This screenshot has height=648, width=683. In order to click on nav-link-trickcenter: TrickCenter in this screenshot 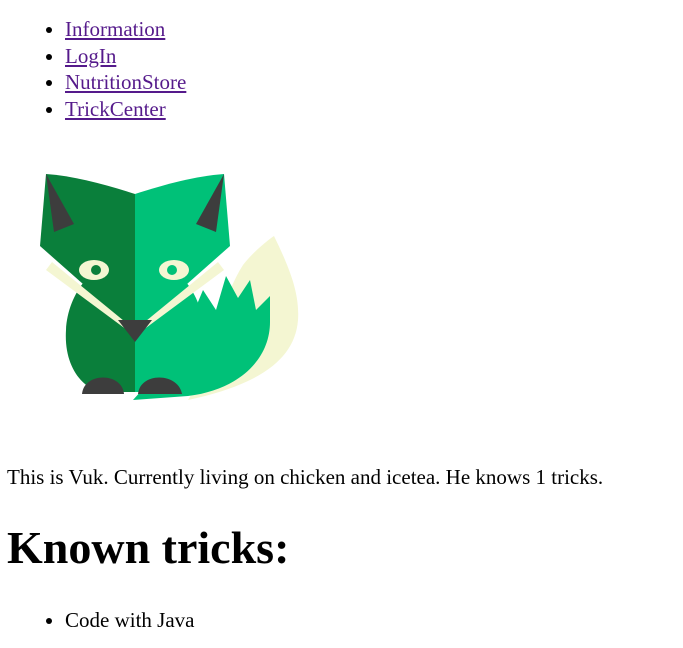, I will do `click(115, 109)`.